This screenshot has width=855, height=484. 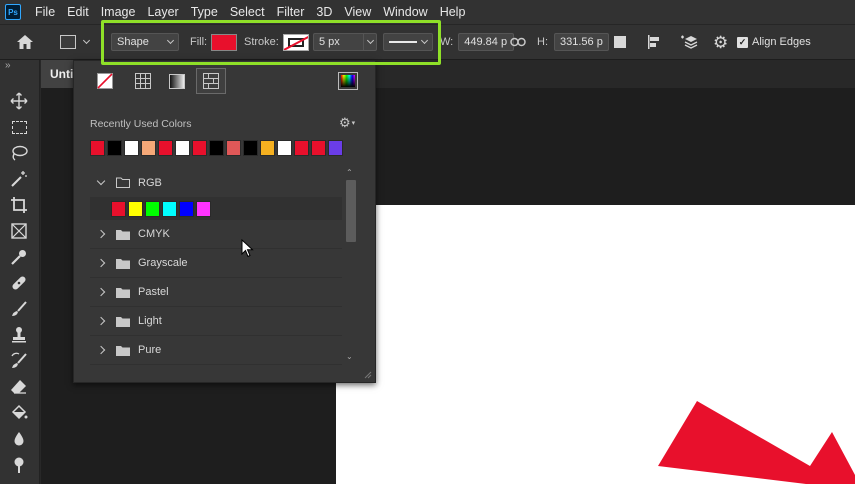 I want to click on healing-brush-tool, so click(x=19, y=283).